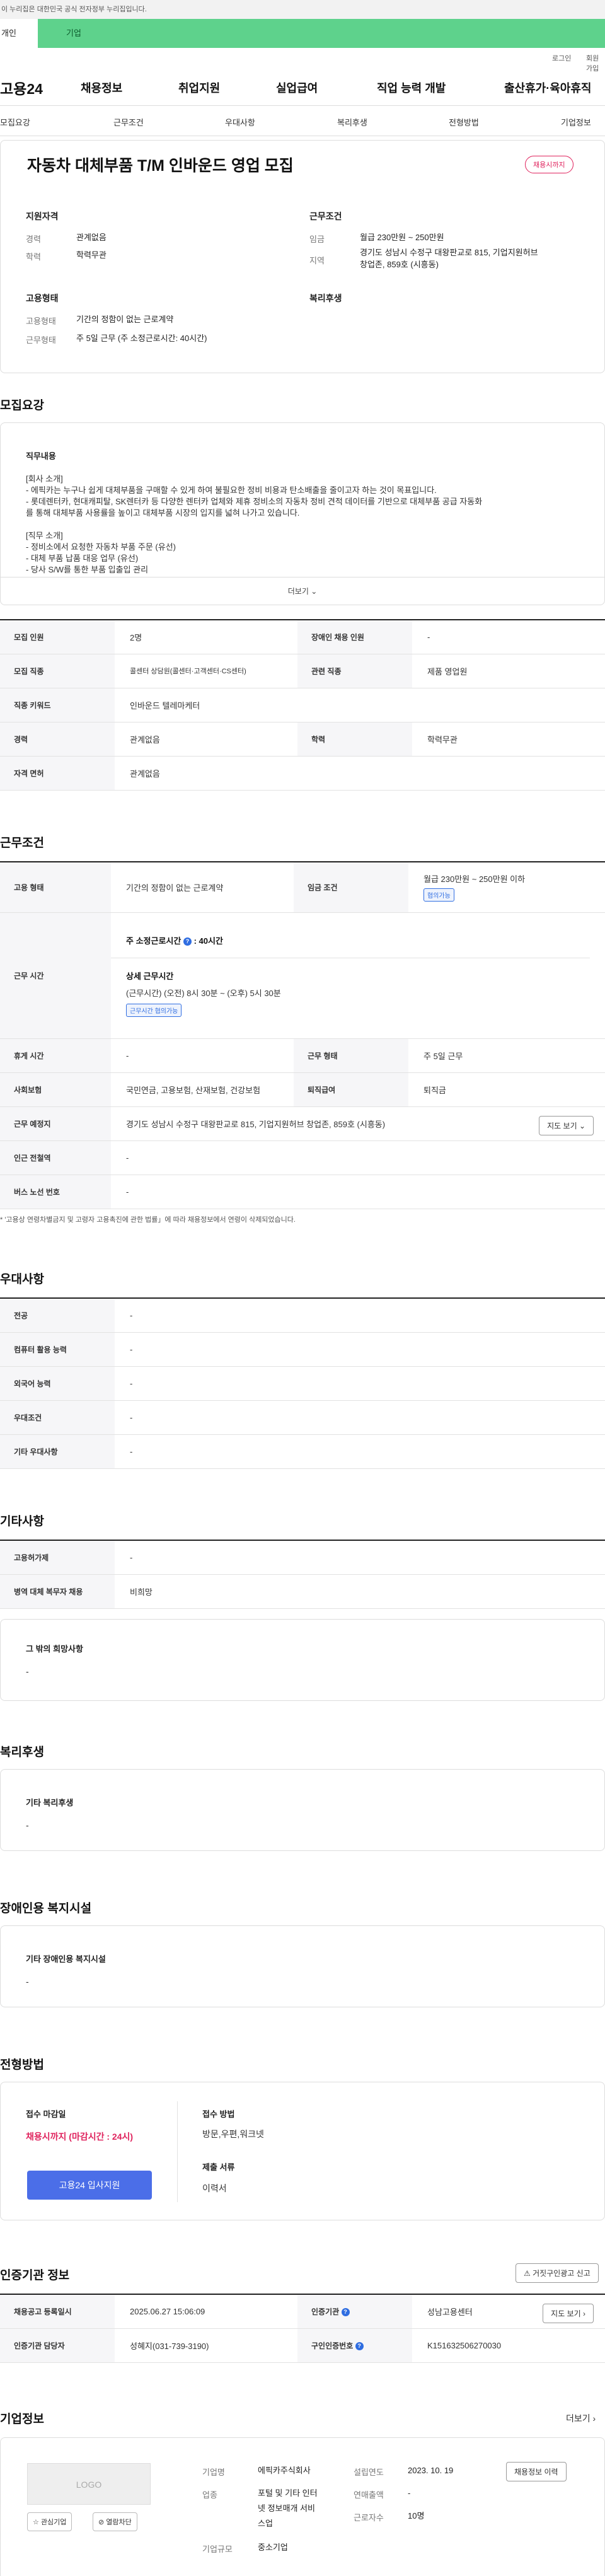 Image resolution: width=605 pixels, height=2576 pixels. I want to click on cell: 성혜지(031-739-3190), so click(206, 2345).